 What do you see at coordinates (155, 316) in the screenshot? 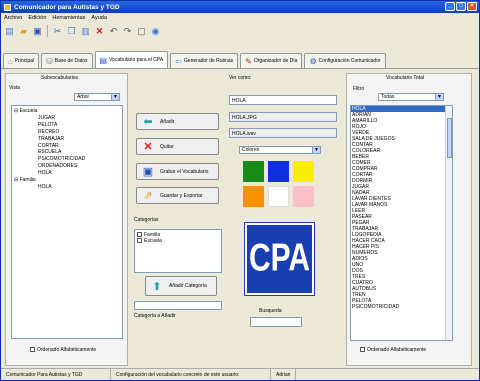
I see `category-add-label: Categoría a Añadir` at bounding box center [155, 316].